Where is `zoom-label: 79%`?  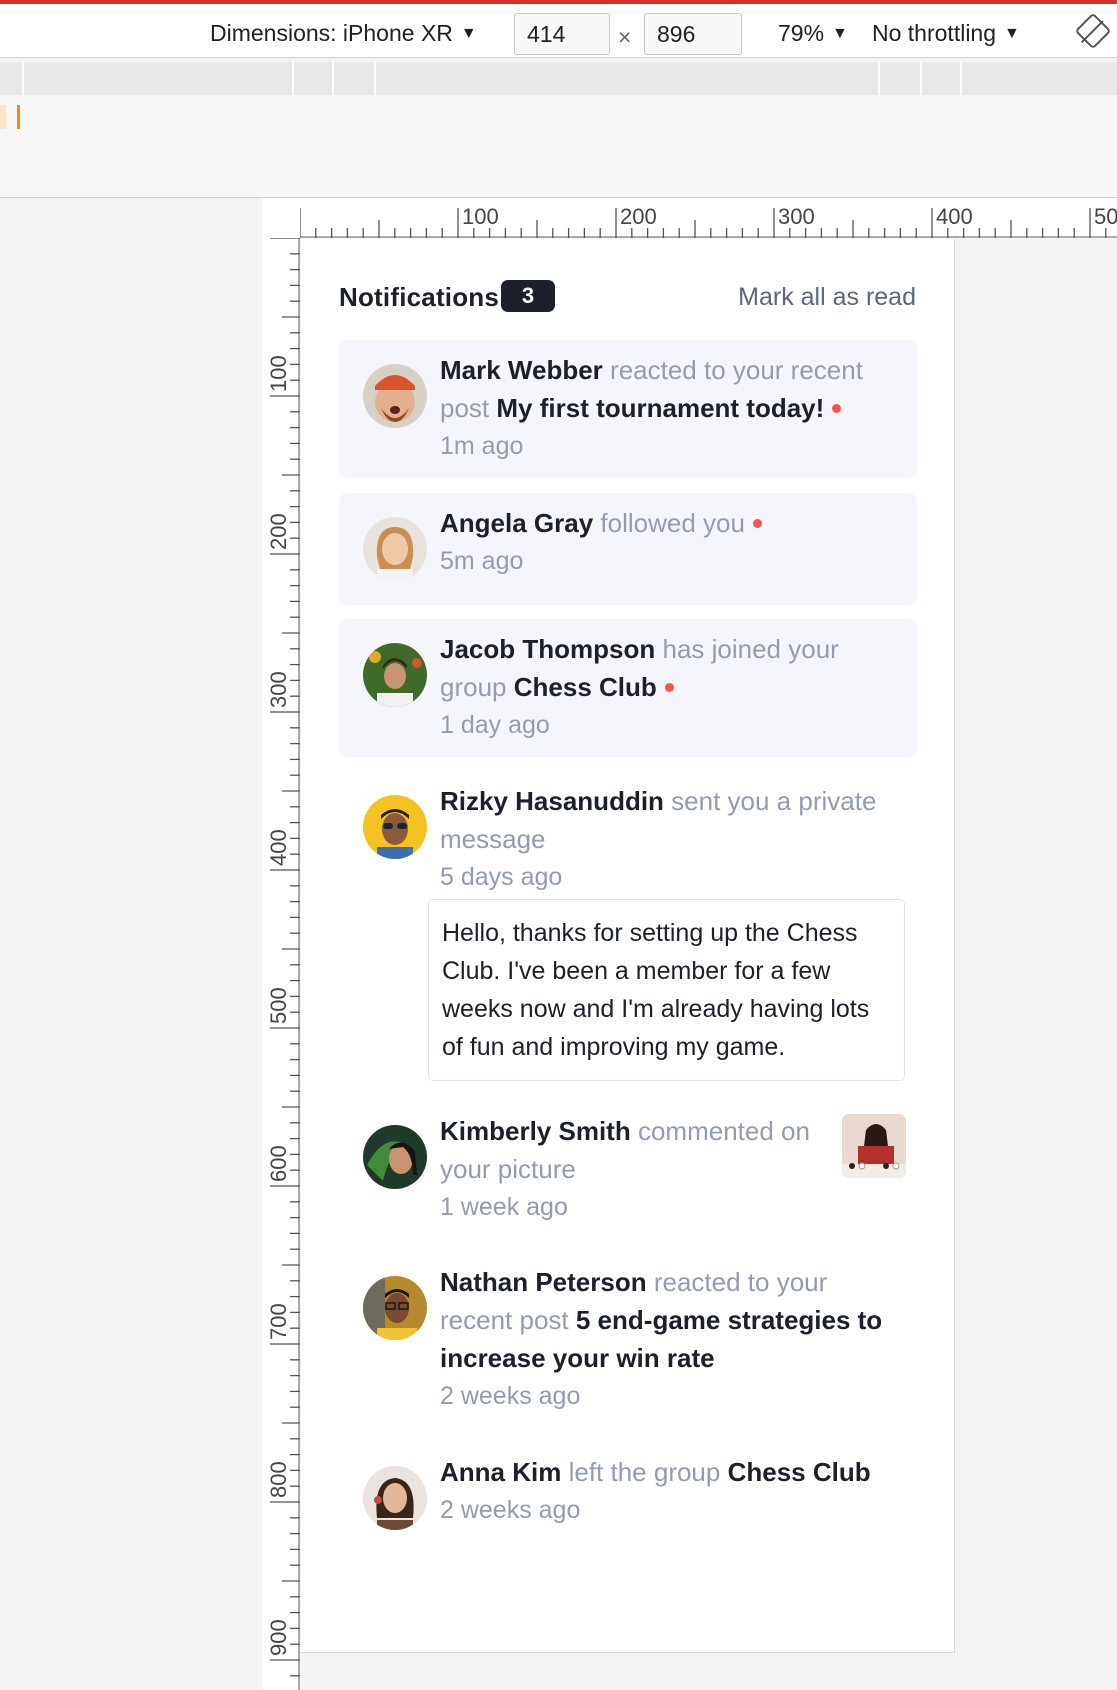 zoom-label: 79% is located at coordinates (801, 33).